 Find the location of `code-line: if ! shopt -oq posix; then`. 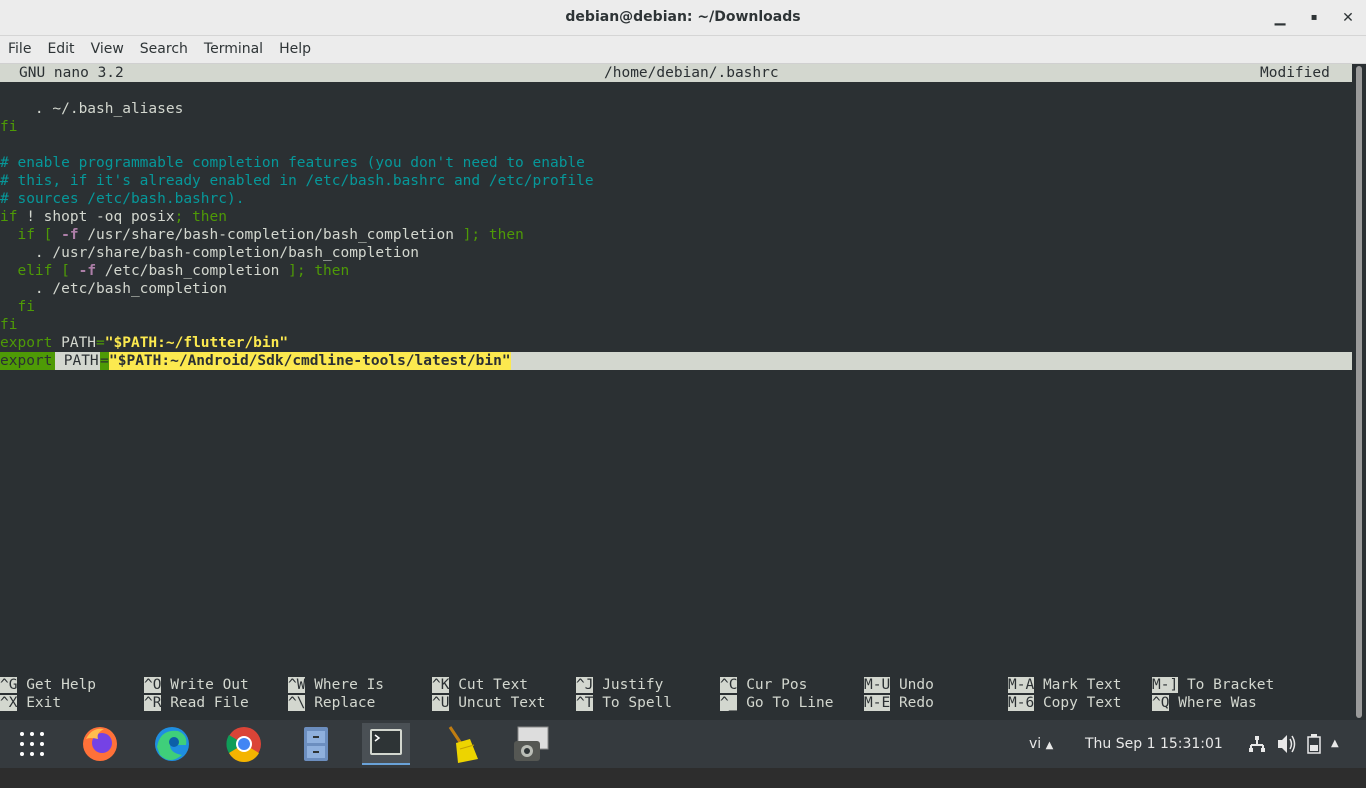

code-line: if ! shopt -oq posix; then is located at coordinates (113, 217).